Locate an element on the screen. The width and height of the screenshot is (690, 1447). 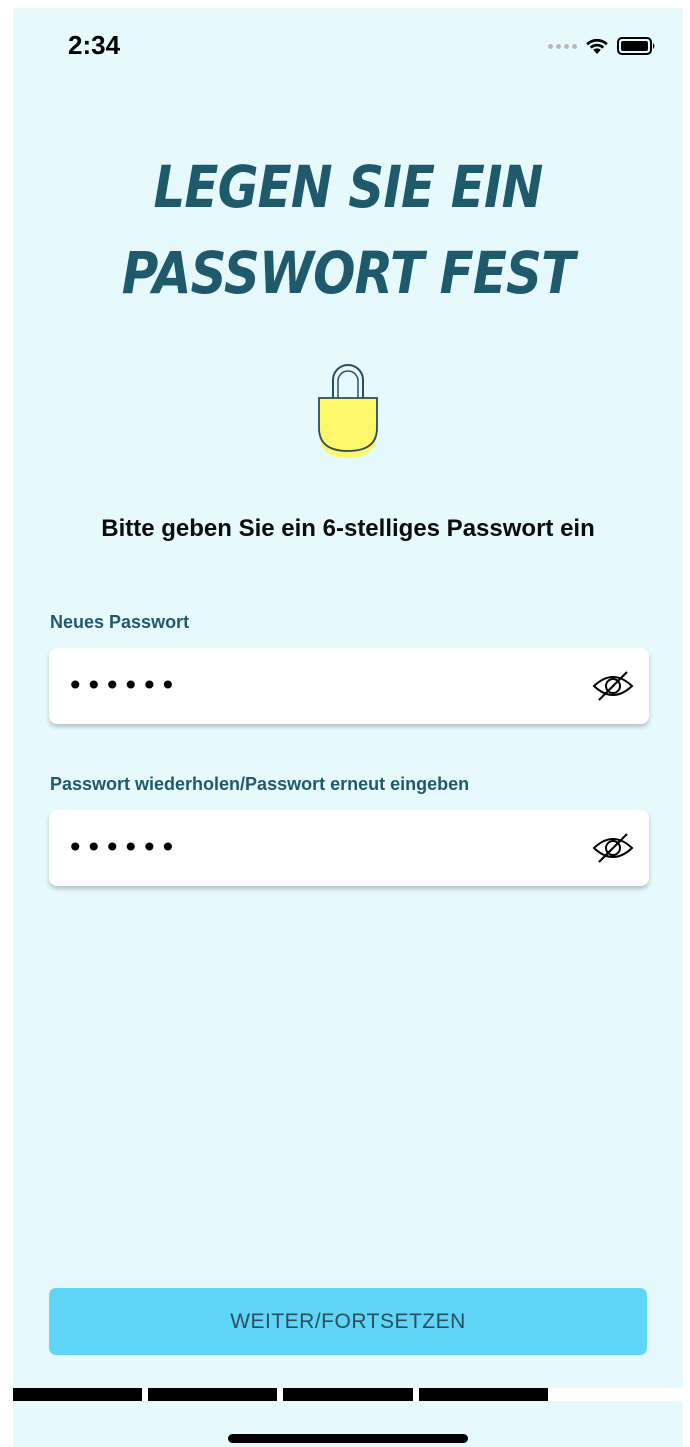
wifi-icon is located at coordinates (597, 46).